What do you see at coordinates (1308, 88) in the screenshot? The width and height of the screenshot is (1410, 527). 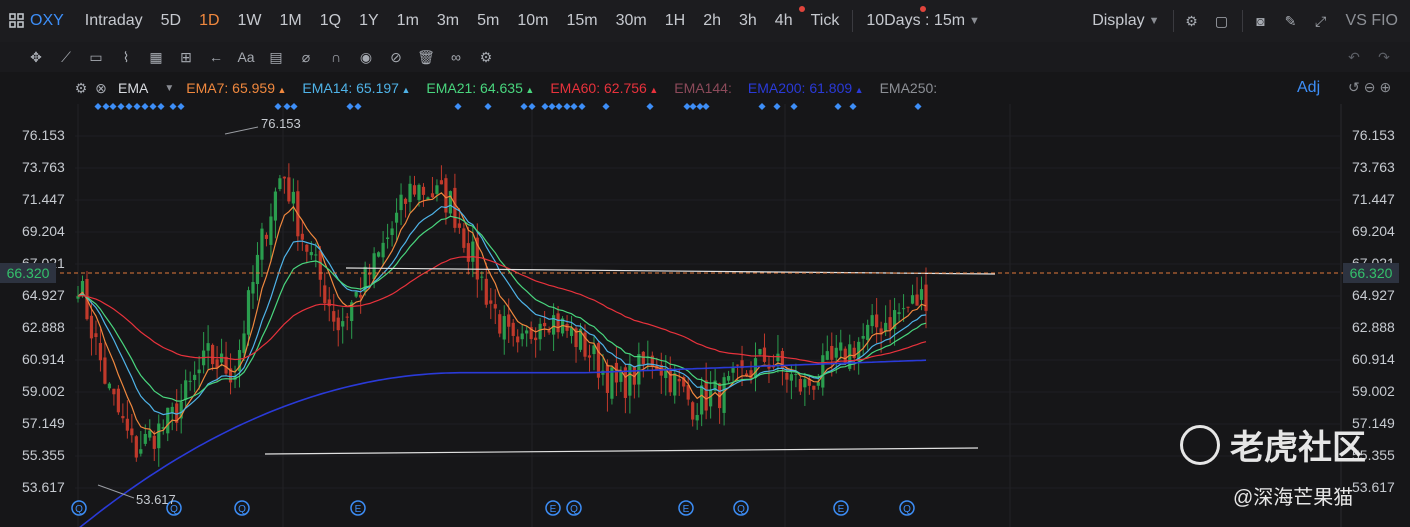 I see `adj-button: Adj` at bounding box center [1308, 88].